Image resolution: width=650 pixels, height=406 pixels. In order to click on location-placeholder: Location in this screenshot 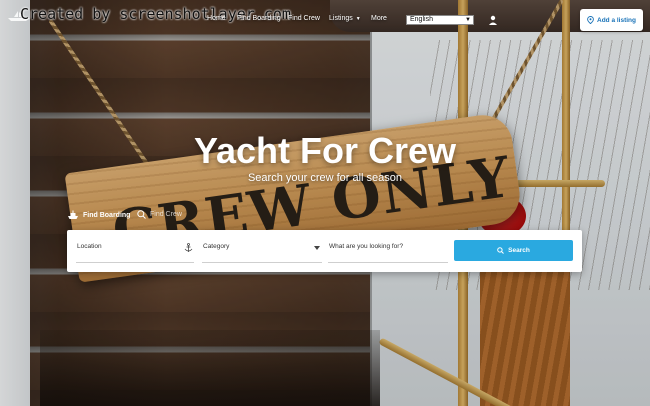, I will do `click(89, 246)`.